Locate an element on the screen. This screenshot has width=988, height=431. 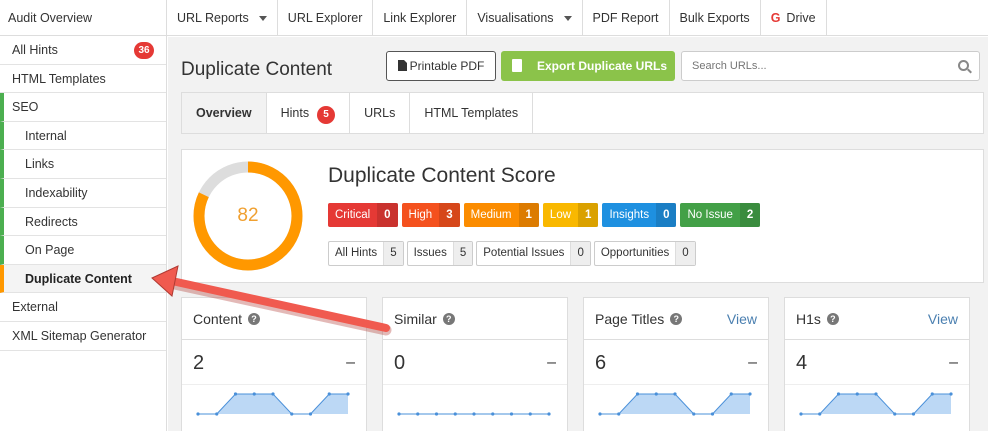
hint-type-label: Issues is located at coordinates (430, 253).